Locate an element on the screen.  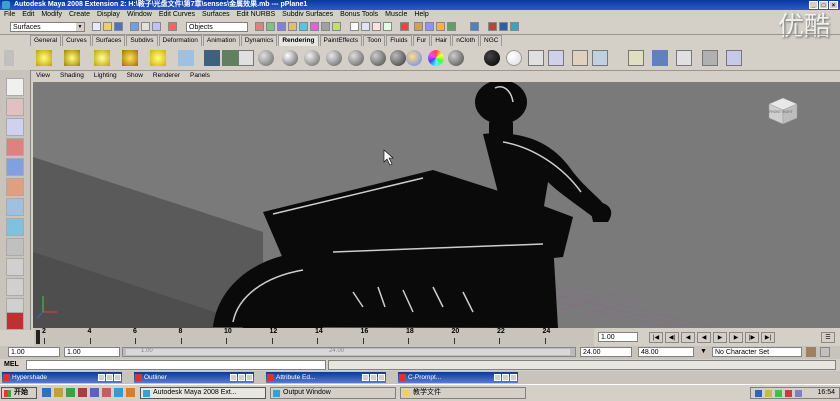
step-back-key-icon: ◀| is located at coordinates (672, 337).